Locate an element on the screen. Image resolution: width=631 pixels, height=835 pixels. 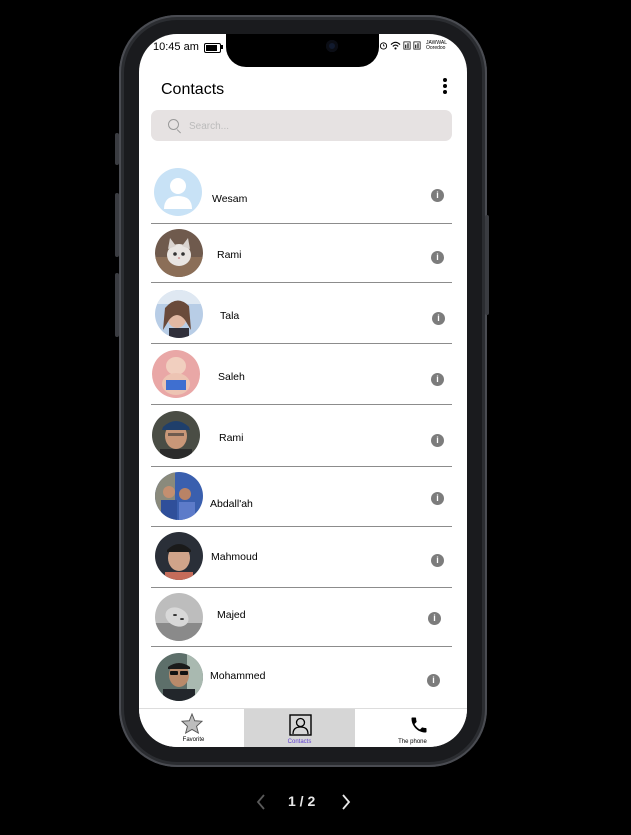
chevron-left-icon is located at coordinates (261, 802).